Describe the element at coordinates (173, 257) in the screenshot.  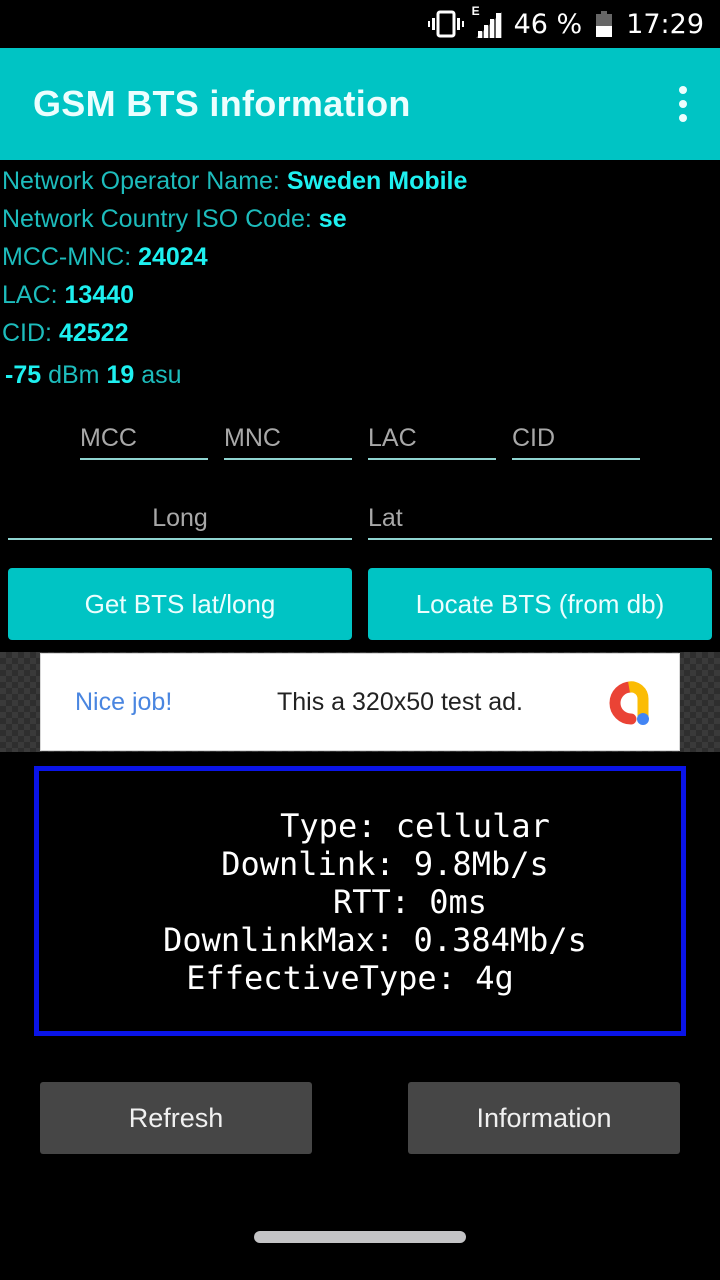
I see `mcc-mnc-value: 24024` at that location.